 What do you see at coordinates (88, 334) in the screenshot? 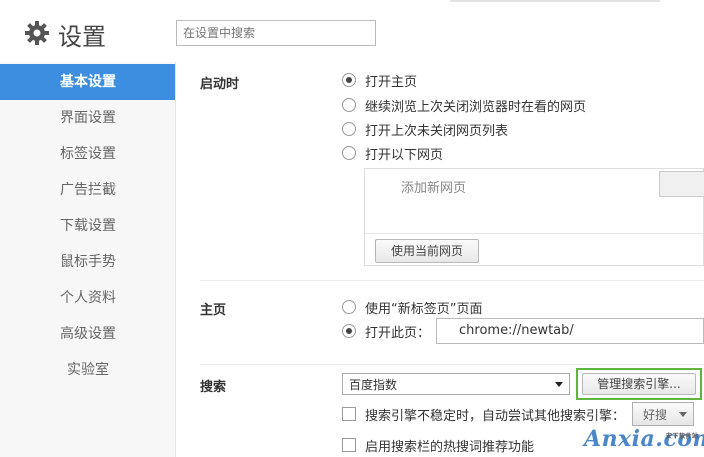
I see `sidebar-item-advanced: 高级设置` at bounding box center [88, 334].